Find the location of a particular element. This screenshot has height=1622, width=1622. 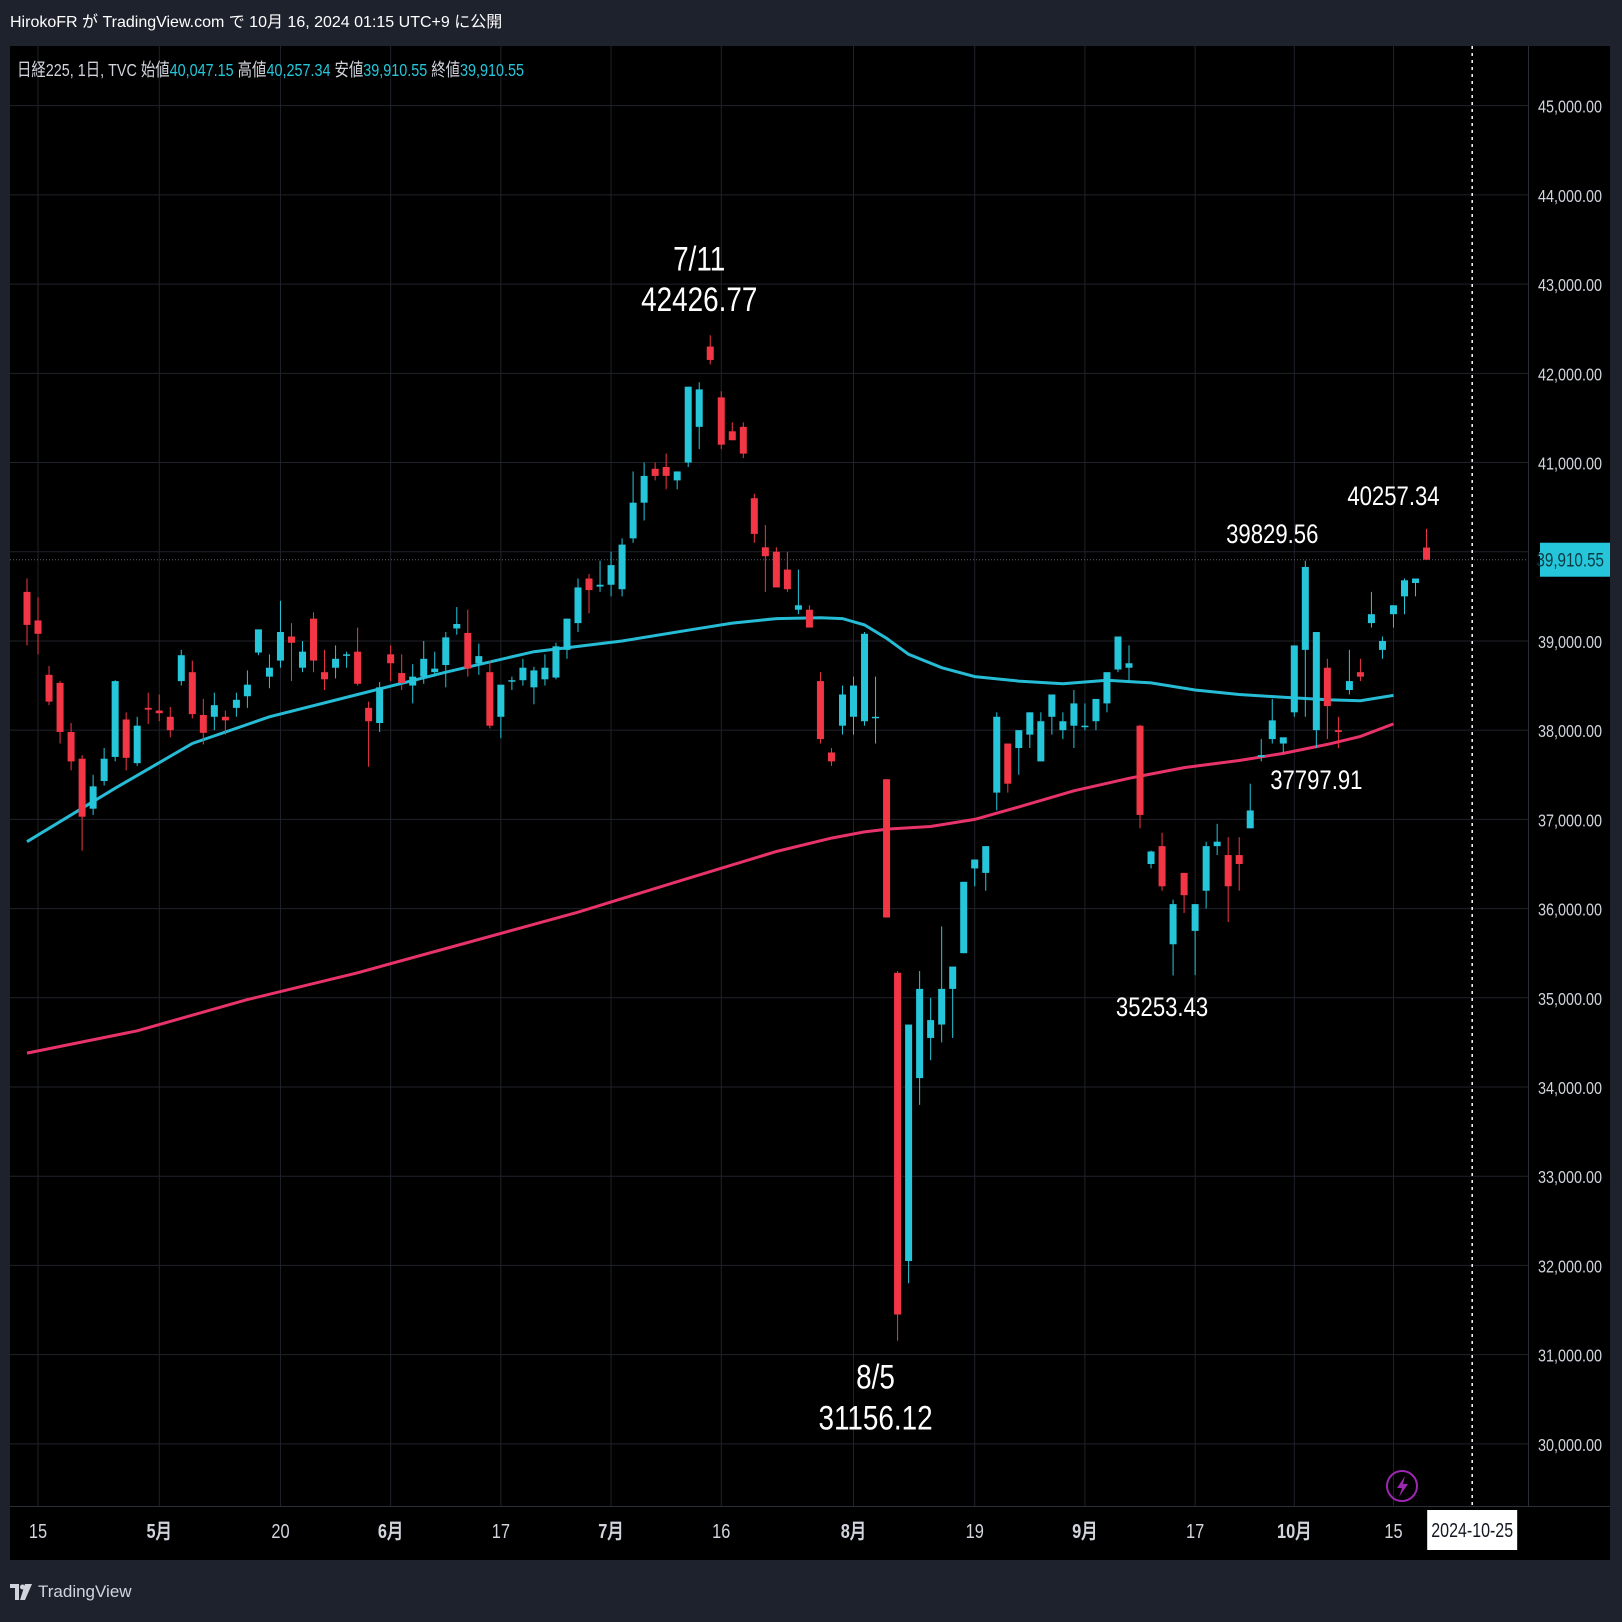

y-axis-panel is located at coordinates (1569, 803).